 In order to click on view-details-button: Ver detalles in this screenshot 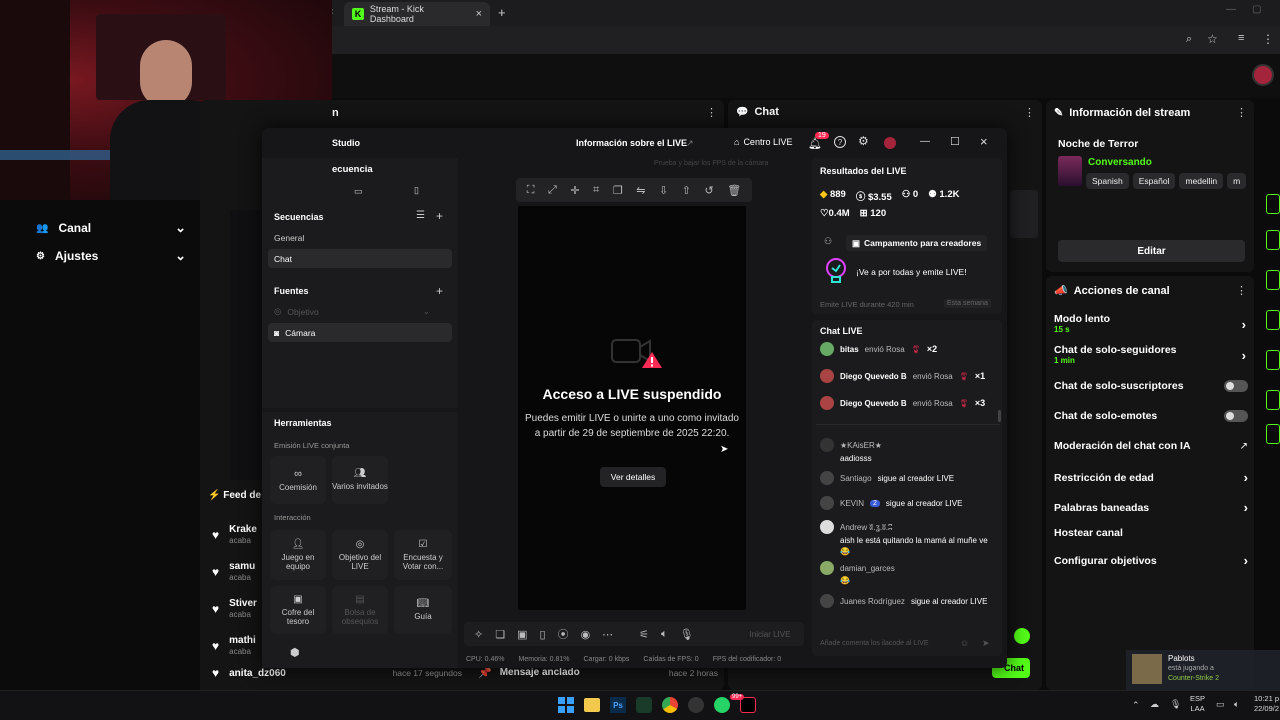, I will do `click(633, 477)`.